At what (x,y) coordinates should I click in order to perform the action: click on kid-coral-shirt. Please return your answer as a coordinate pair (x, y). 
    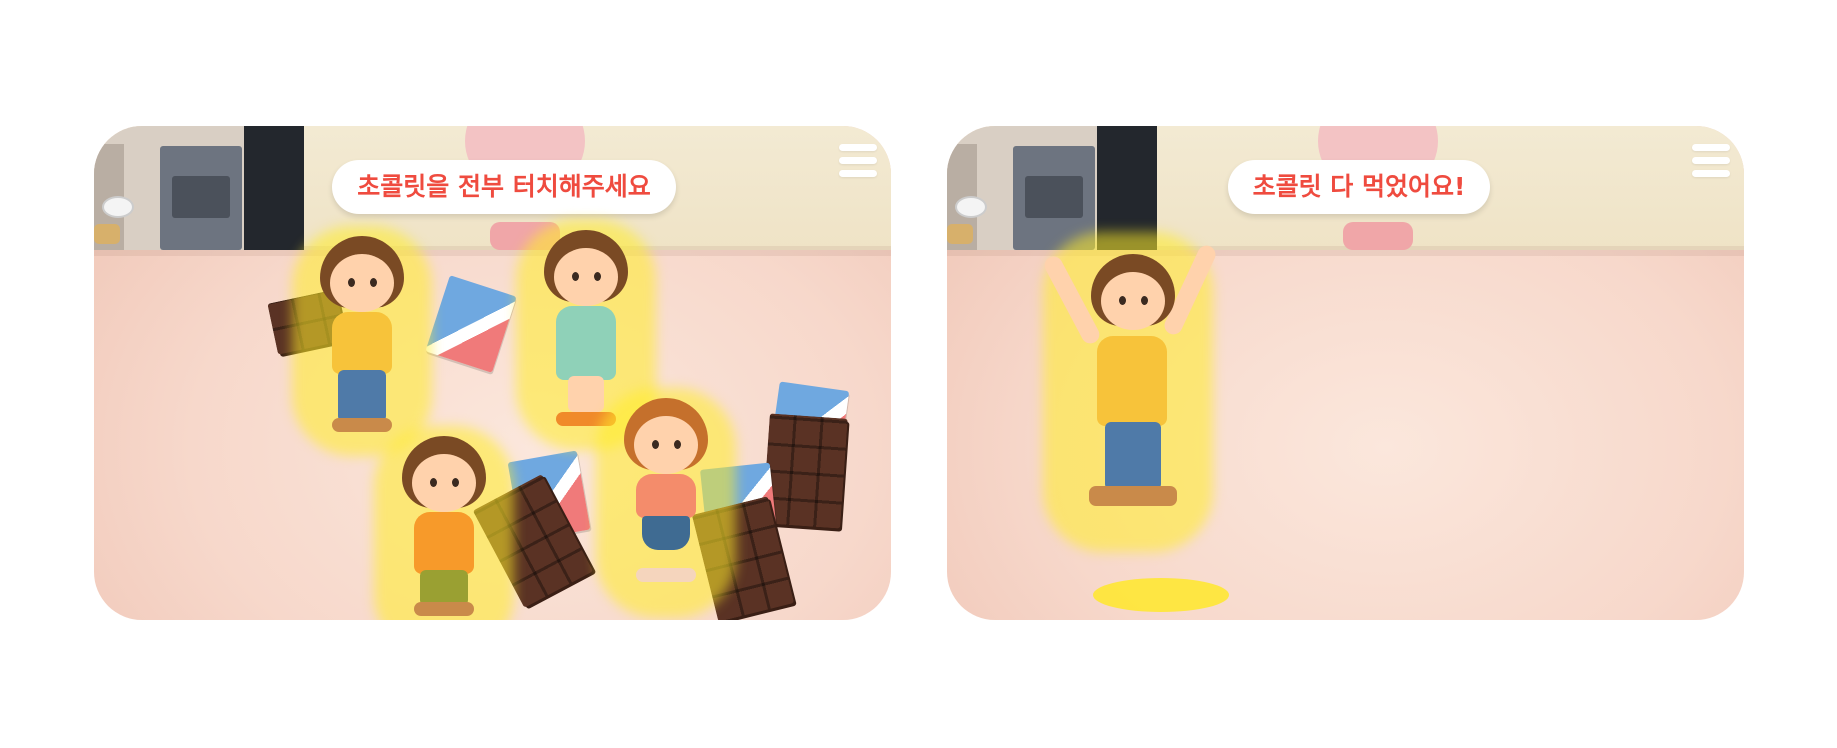
    Looking at the image, I should click on (666, 503).